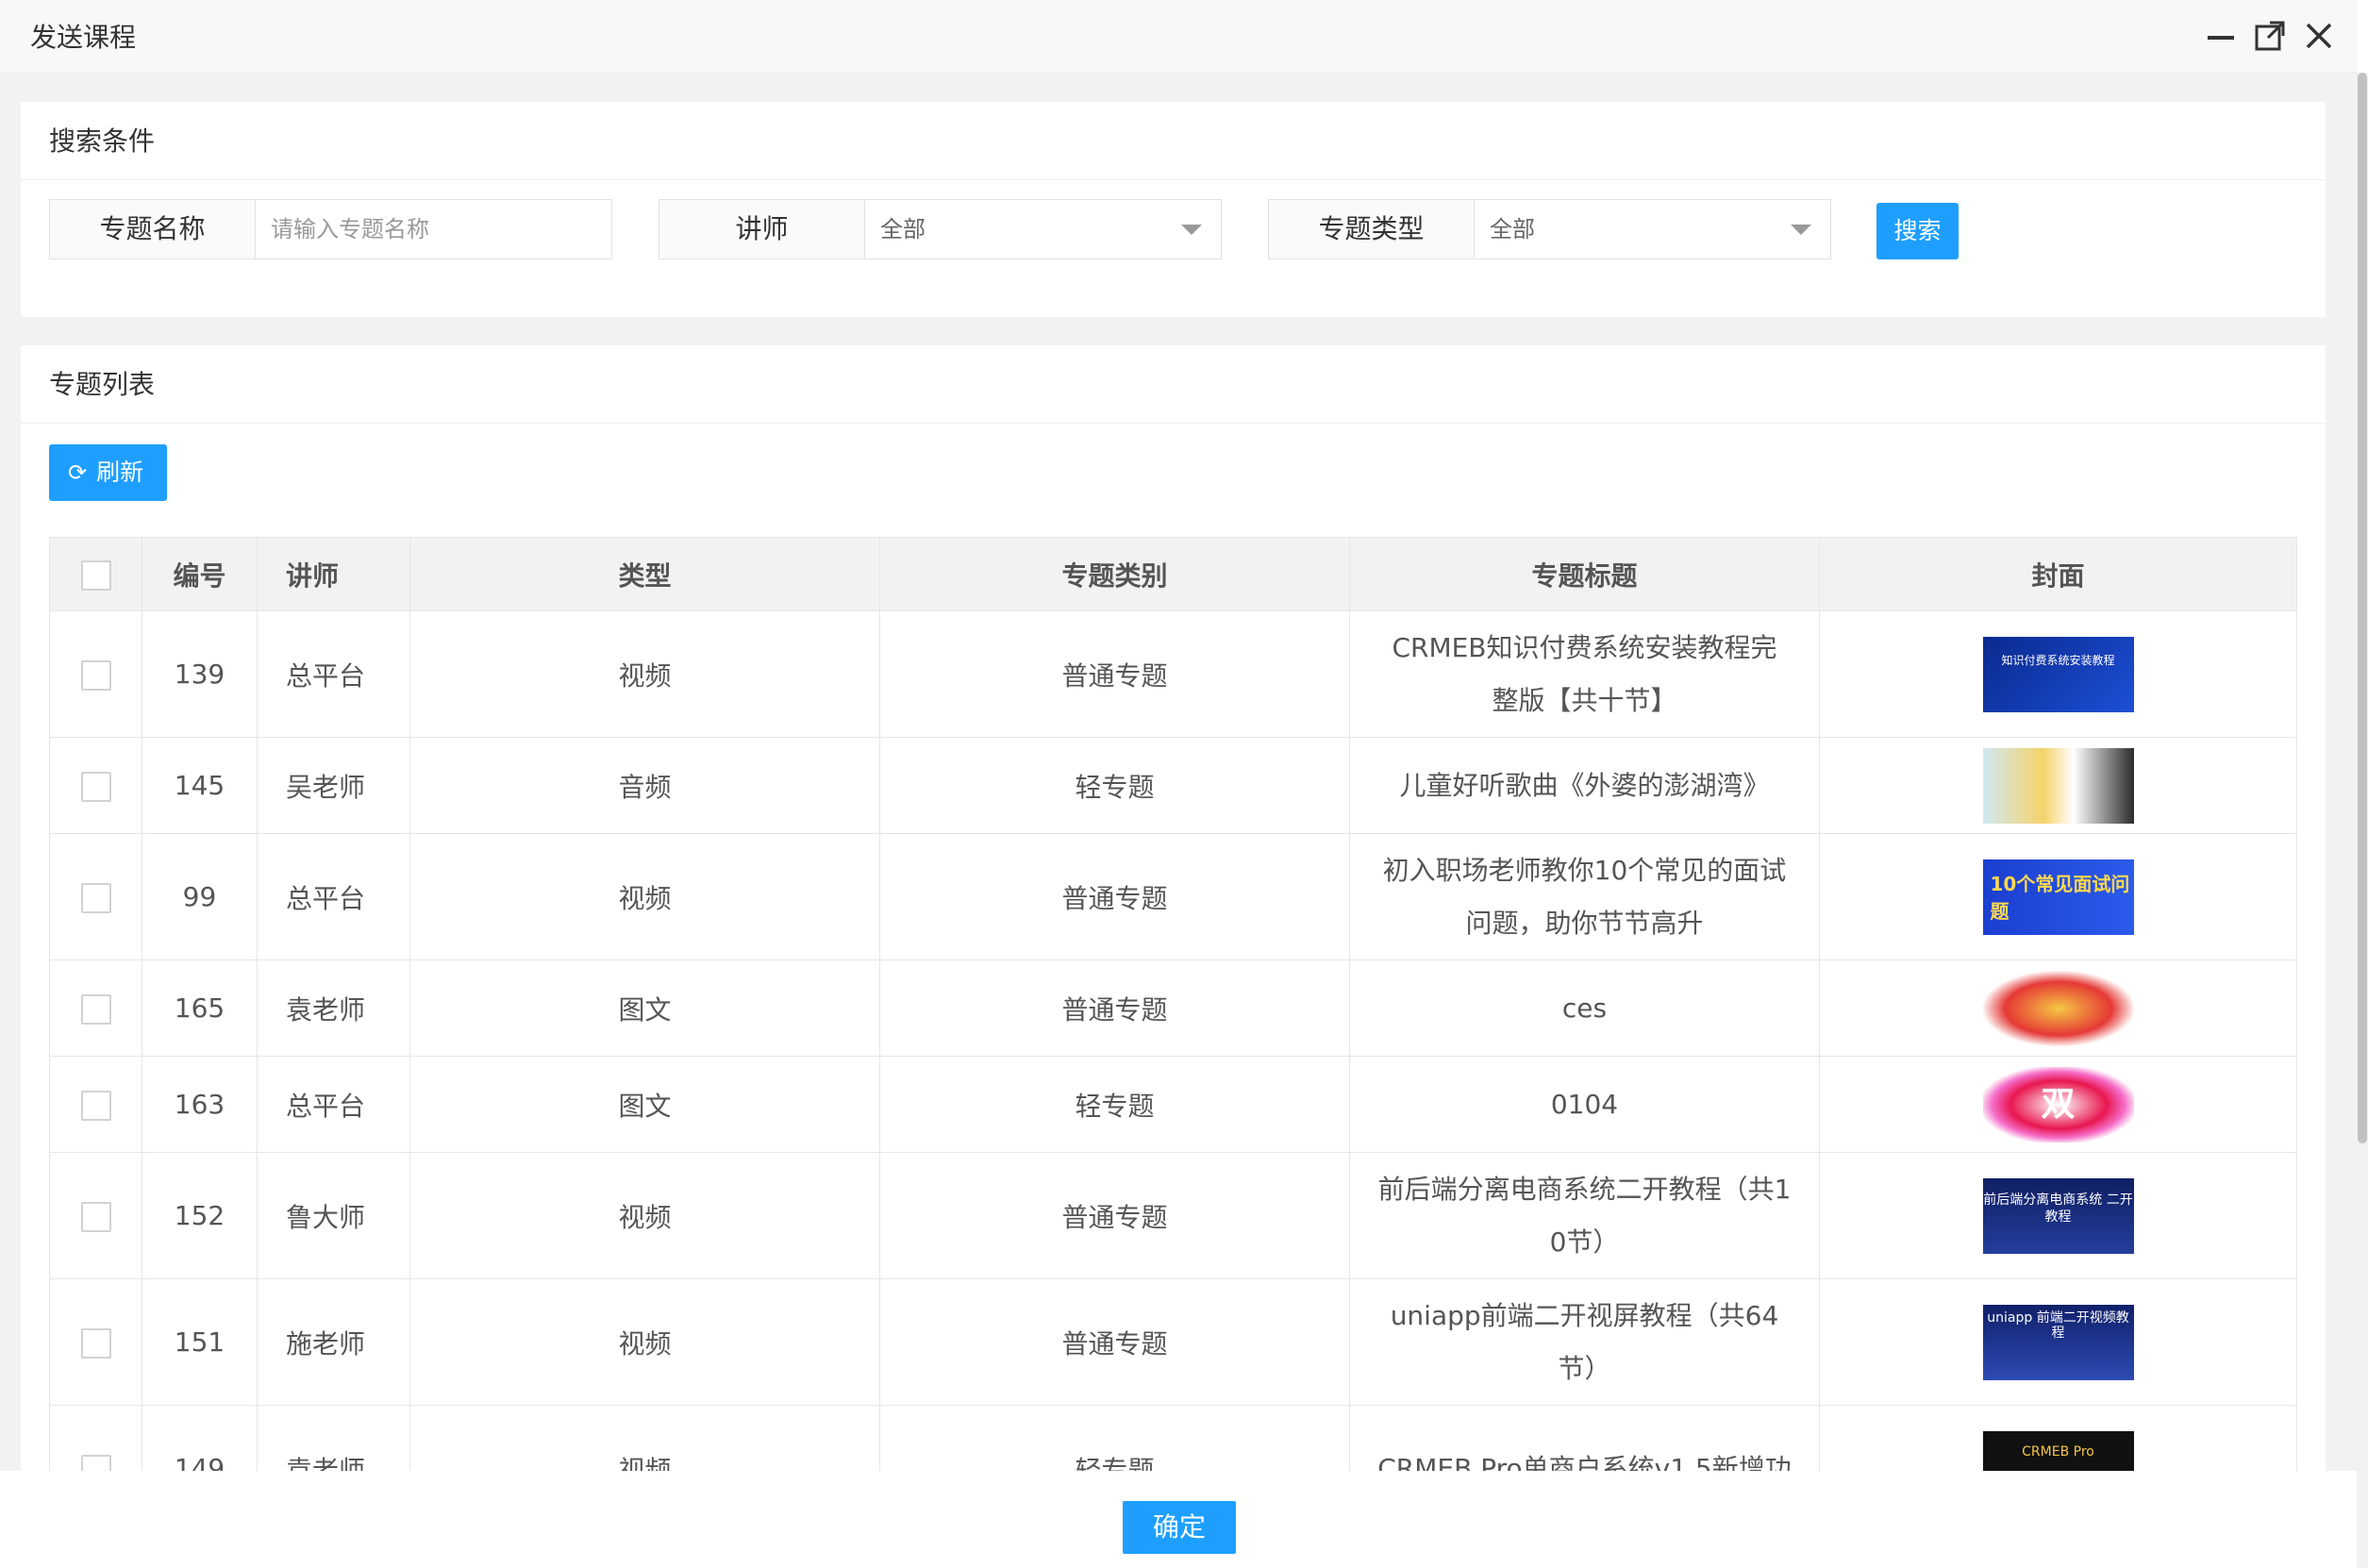 Image resolution: width=2368 pixels, height=1568 pixels. What do you see at coordinates (78, 472) in the screenshot?
I see `refresh-icon: ⟳` at bounding box center [78, 472].